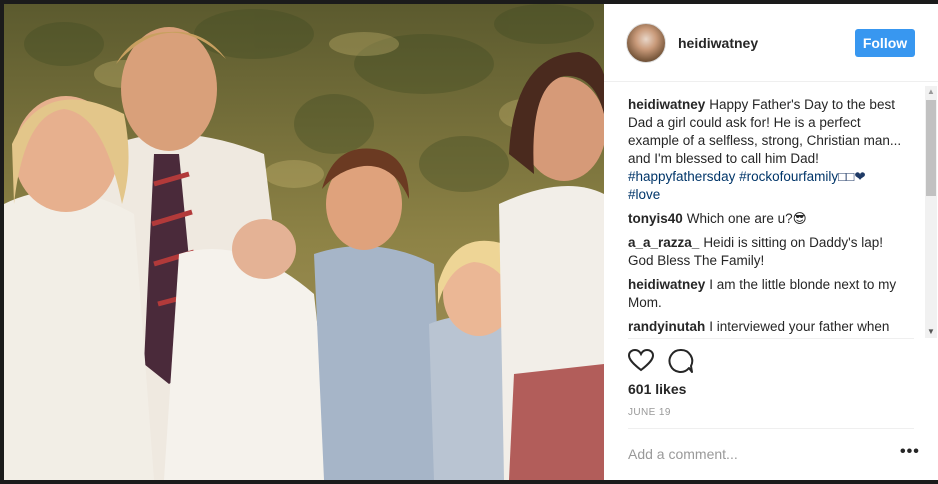  I want to click on post-username: heidiwatney, so click(718, 43).